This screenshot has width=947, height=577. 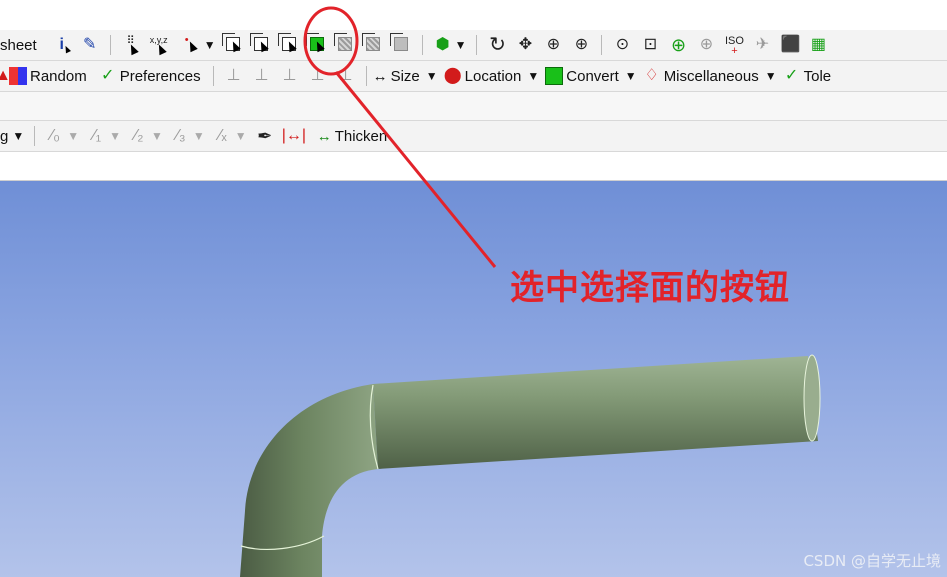 I want to click on annotation-label: 选中选择面的按钮, so click(x=650, y=288).